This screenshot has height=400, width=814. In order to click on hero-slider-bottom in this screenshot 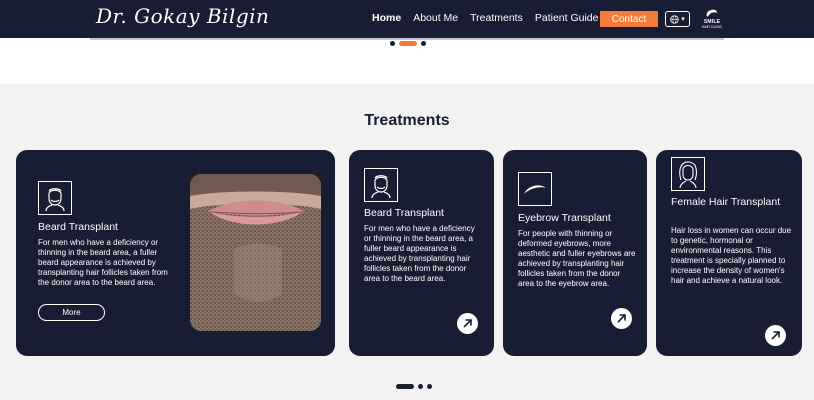, I will do `click(407, 61)`.